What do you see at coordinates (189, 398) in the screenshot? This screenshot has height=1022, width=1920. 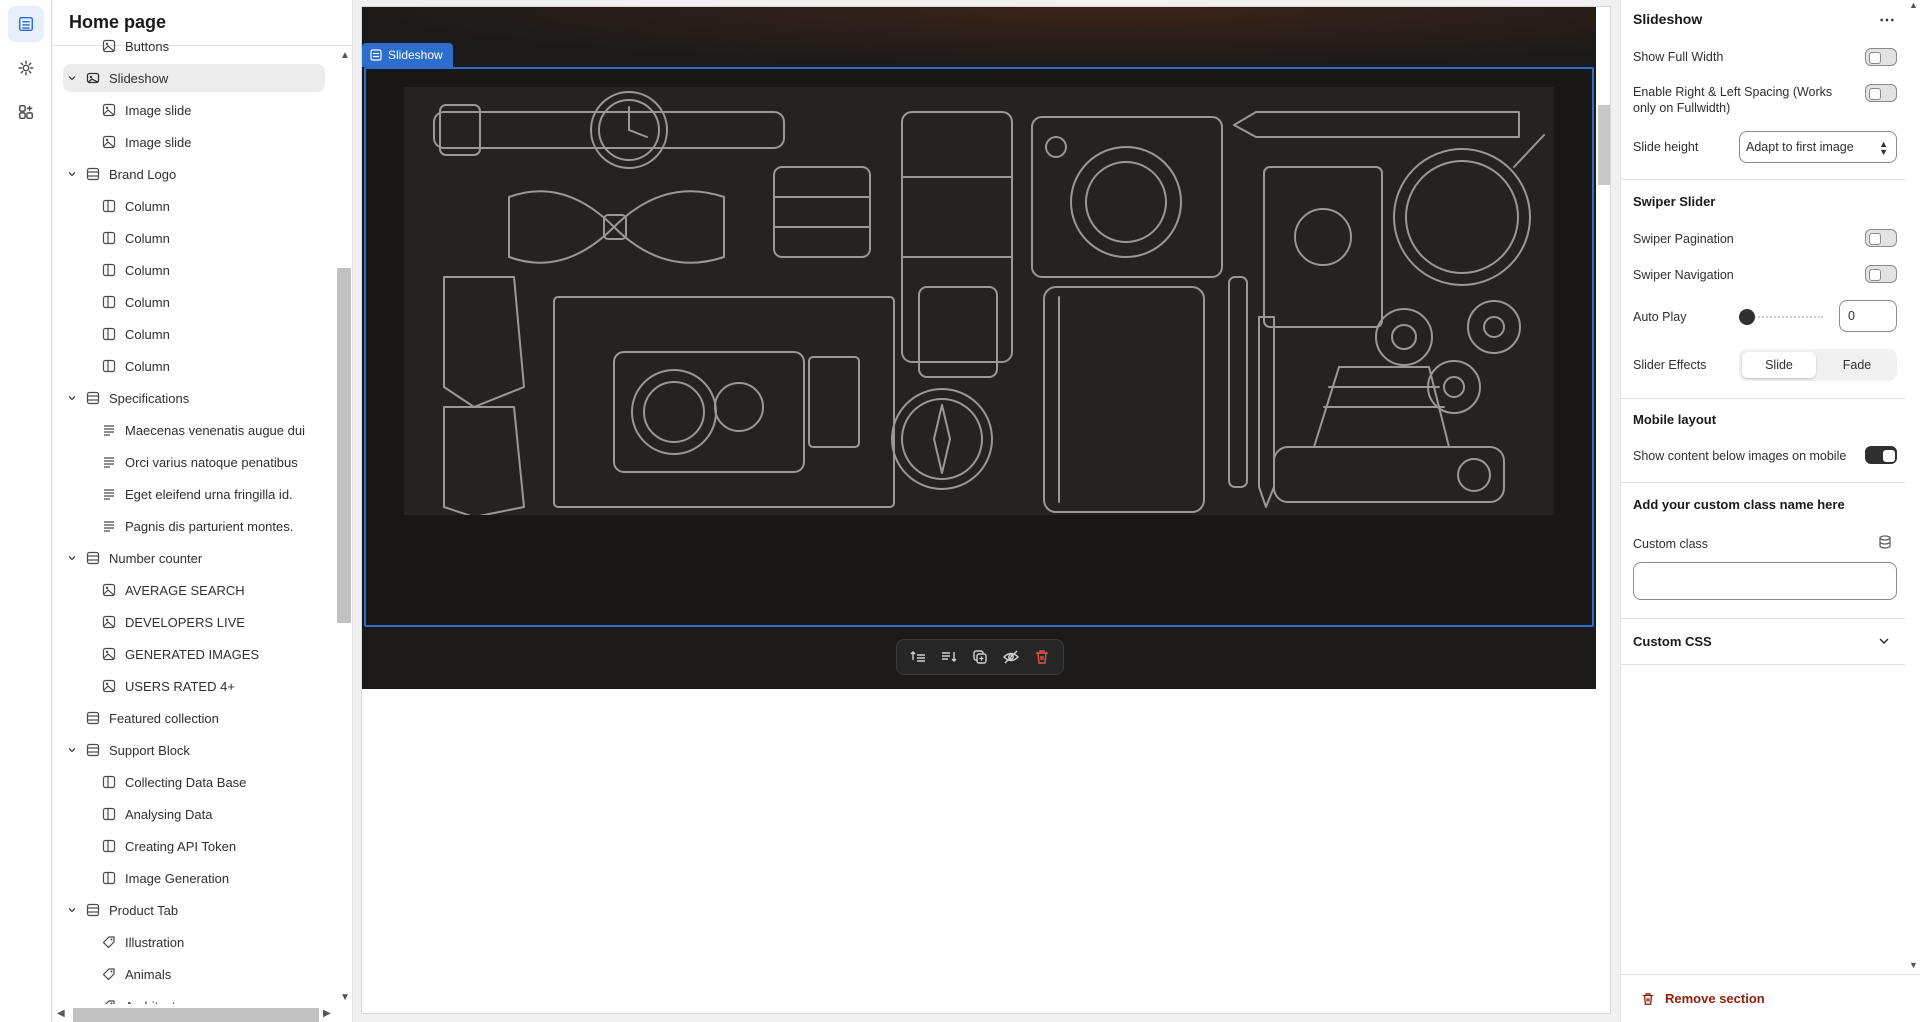 I see `tree-section-row: Specifications` at bounding box center [189, 398].